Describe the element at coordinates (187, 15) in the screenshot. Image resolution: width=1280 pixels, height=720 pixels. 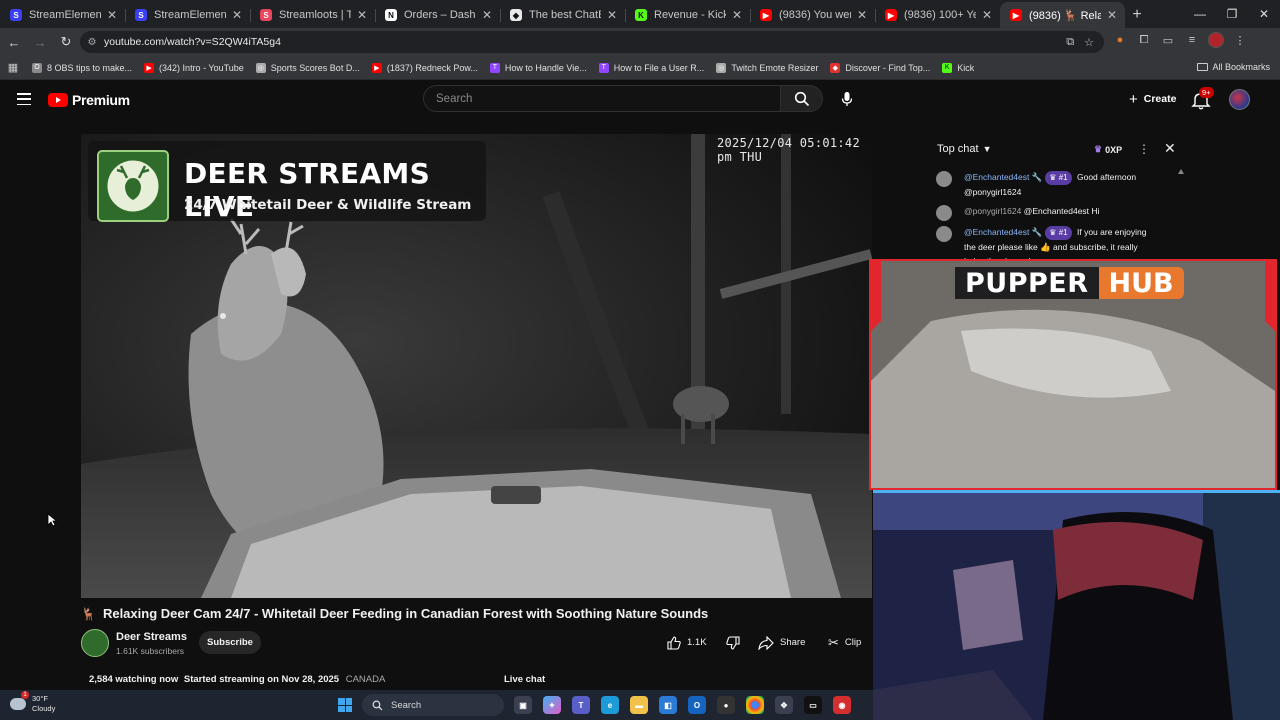
I see `browser-tab: S StreamElements - rippe ✕` at that location.